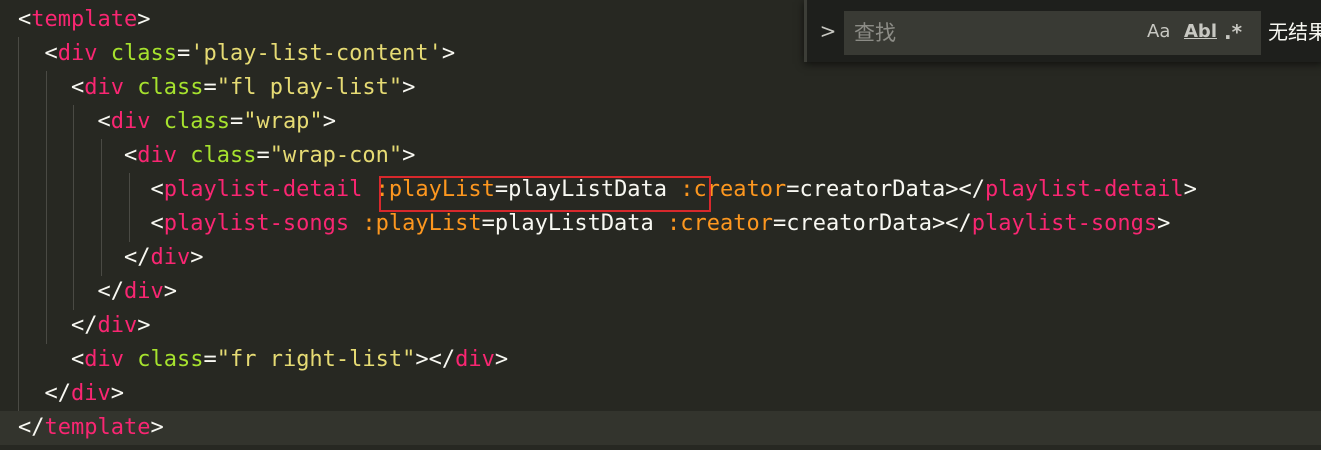 The height and width of the screenshot is (450, 1321). What do you see at coordinates (422, 223) in the screenshot?
I see `code-token: :playList` at bounding box center [422, 223].